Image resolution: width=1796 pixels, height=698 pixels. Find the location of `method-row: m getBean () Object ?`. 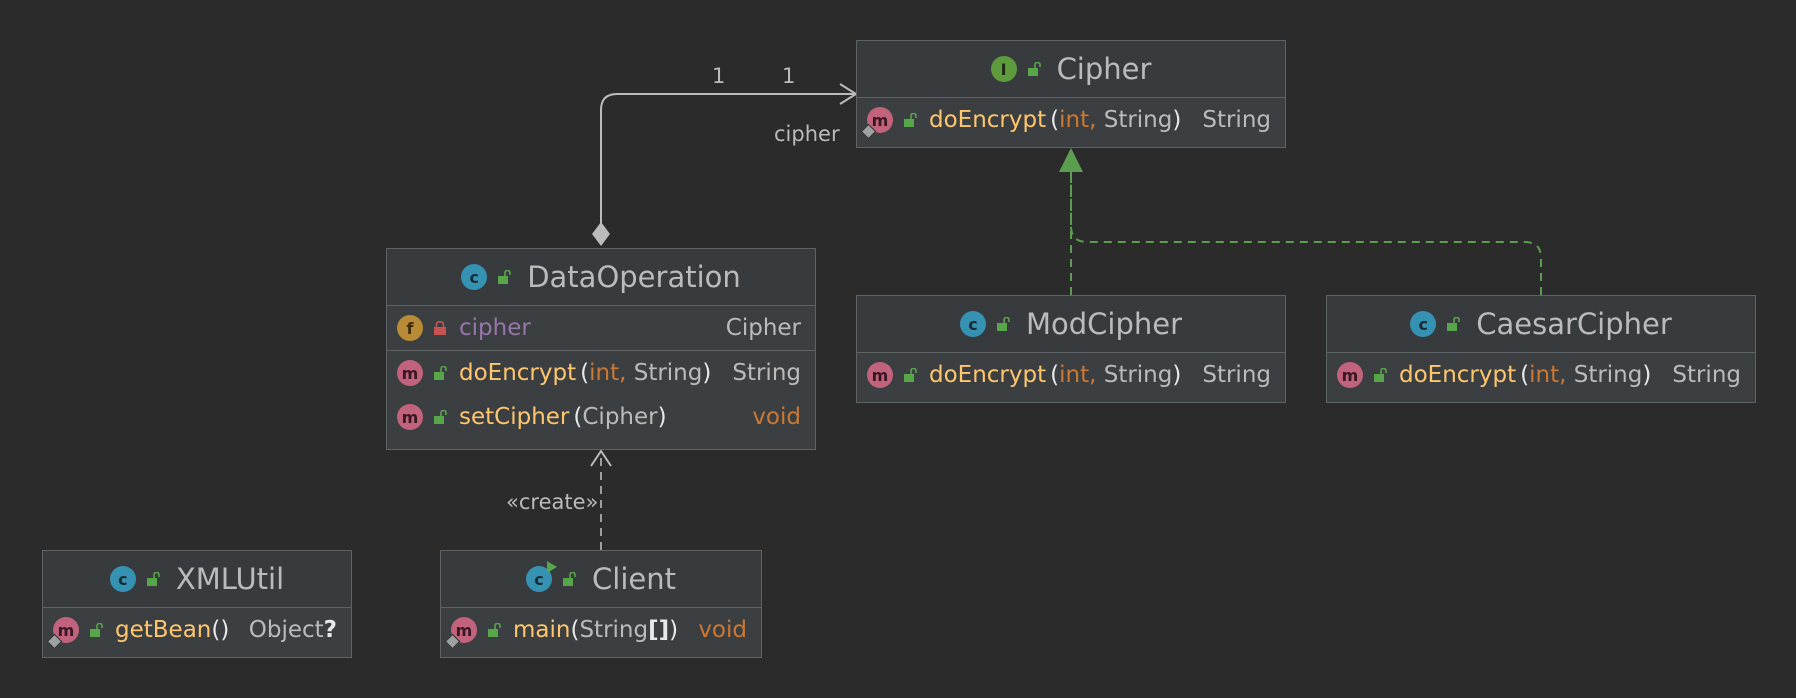

method-row: m getBean () Object ? is located at coordinates (197, 630).